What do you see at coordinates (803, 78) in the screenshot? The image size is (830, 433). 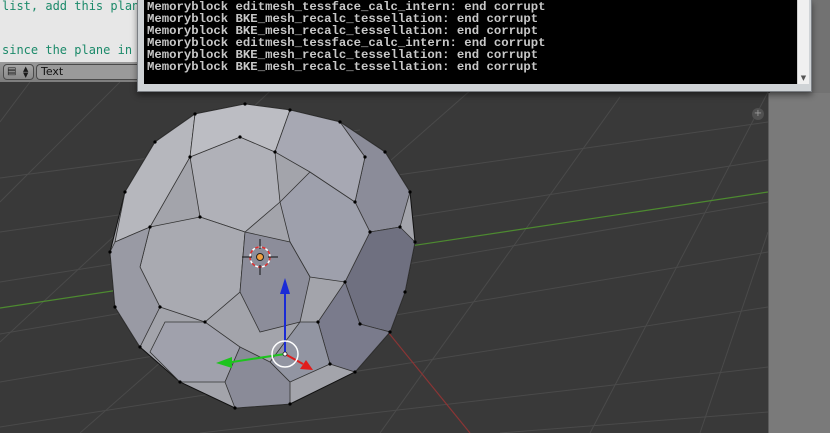 I see `scroll-down-arrow-icon: ▼` at bounding box center [803, 78].